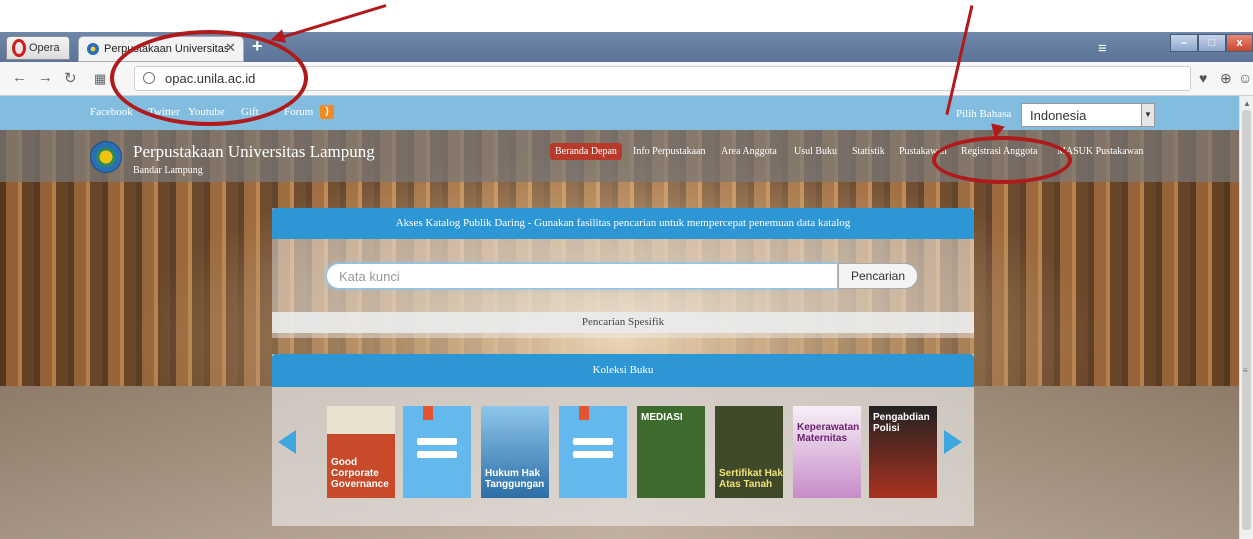  I want to click on forward-icon: →, so click(45, 77).